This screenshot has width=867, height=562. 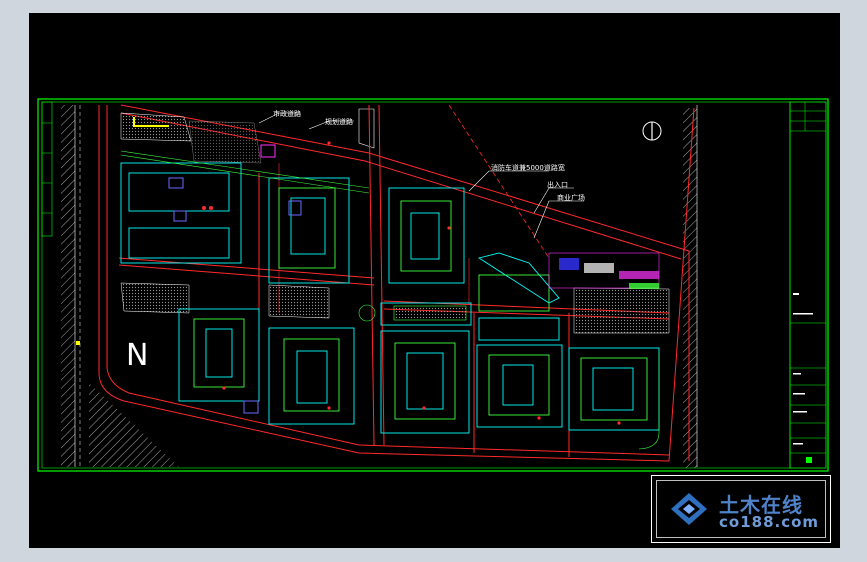 What do you see at coordinates (134, 425) in the screenshot?
I see `hatch-corner-sw` at bounding box center [134, 425].